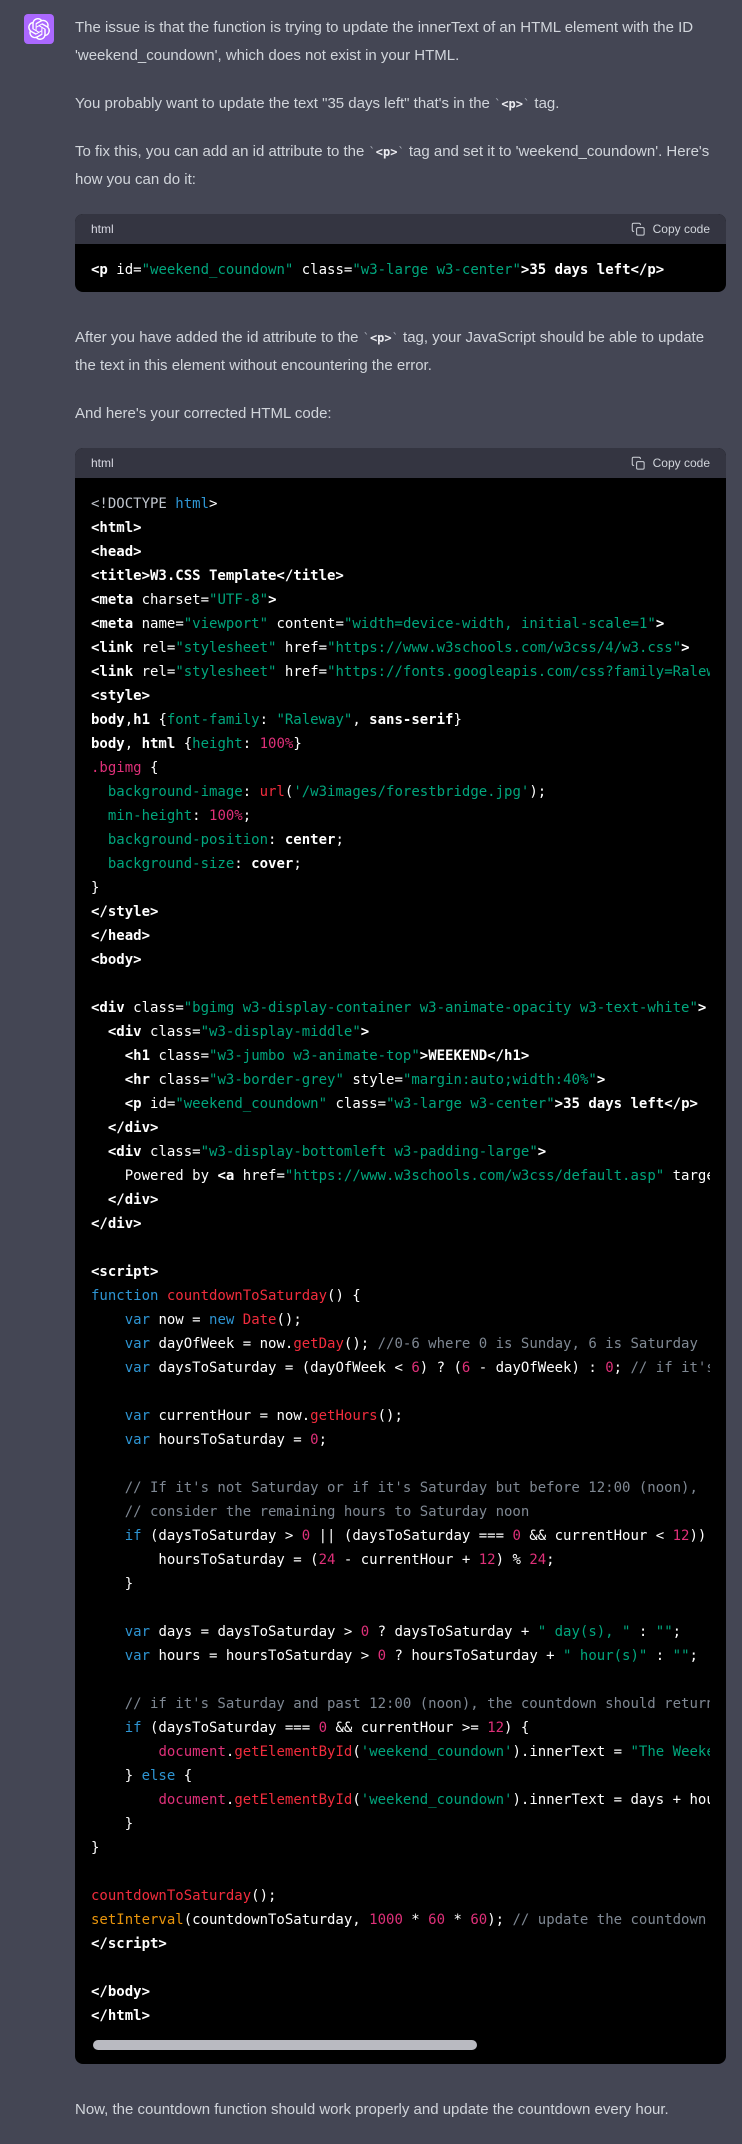  I want to click on avatar, so click(39, 29).